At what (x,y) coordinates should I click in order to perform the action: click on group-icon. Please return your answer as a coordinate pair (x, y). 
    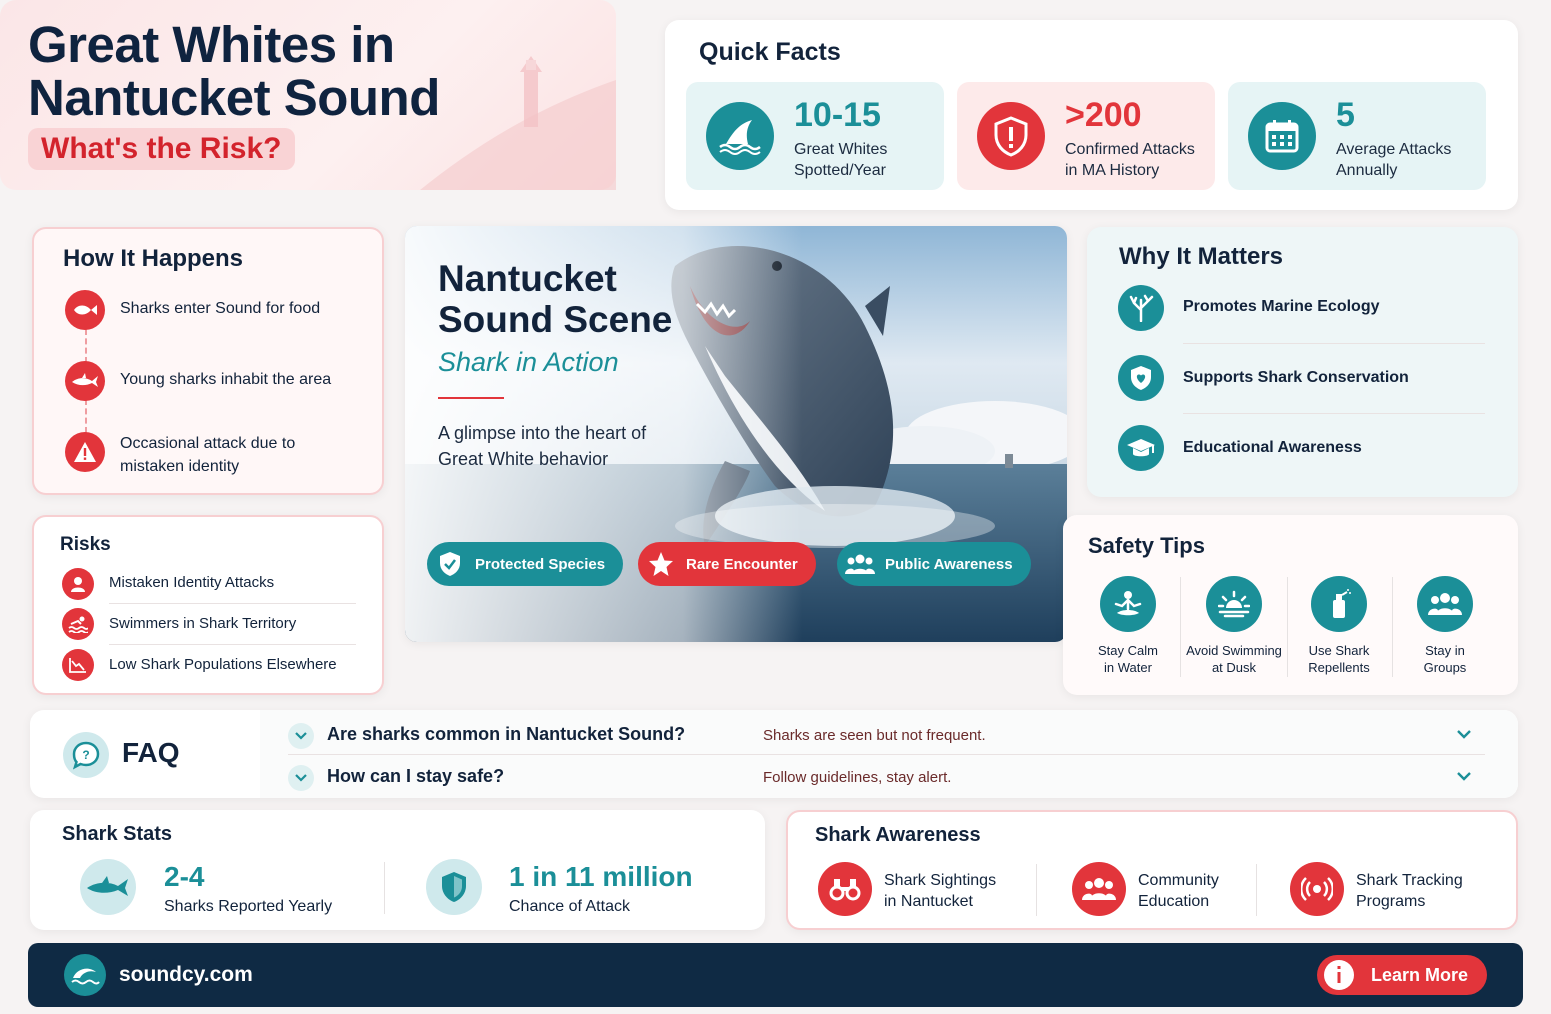
    Looking at the image, I should click on (1445, 604).